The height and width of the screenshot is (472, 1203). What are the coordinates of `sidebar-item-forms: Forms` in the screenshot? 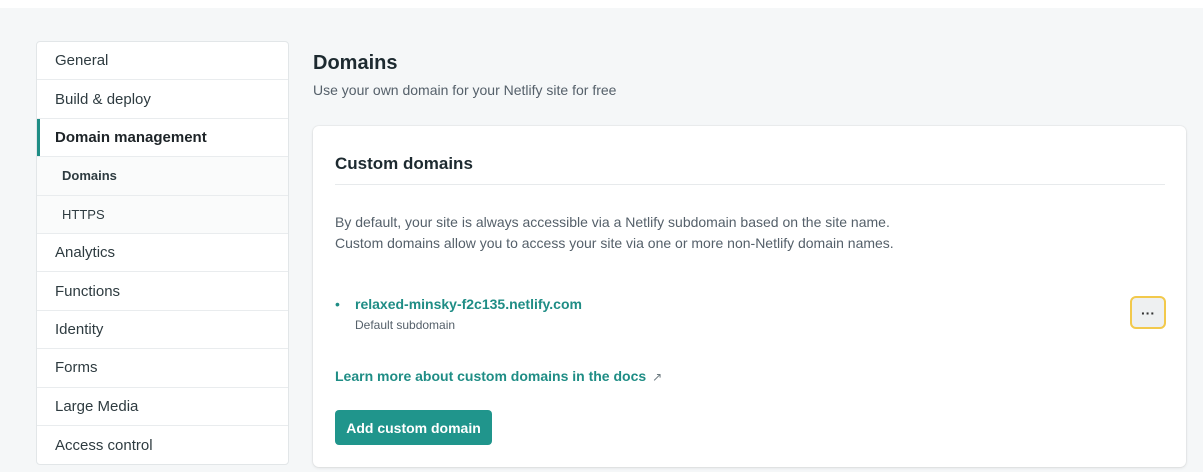 It's located at (162, 368).